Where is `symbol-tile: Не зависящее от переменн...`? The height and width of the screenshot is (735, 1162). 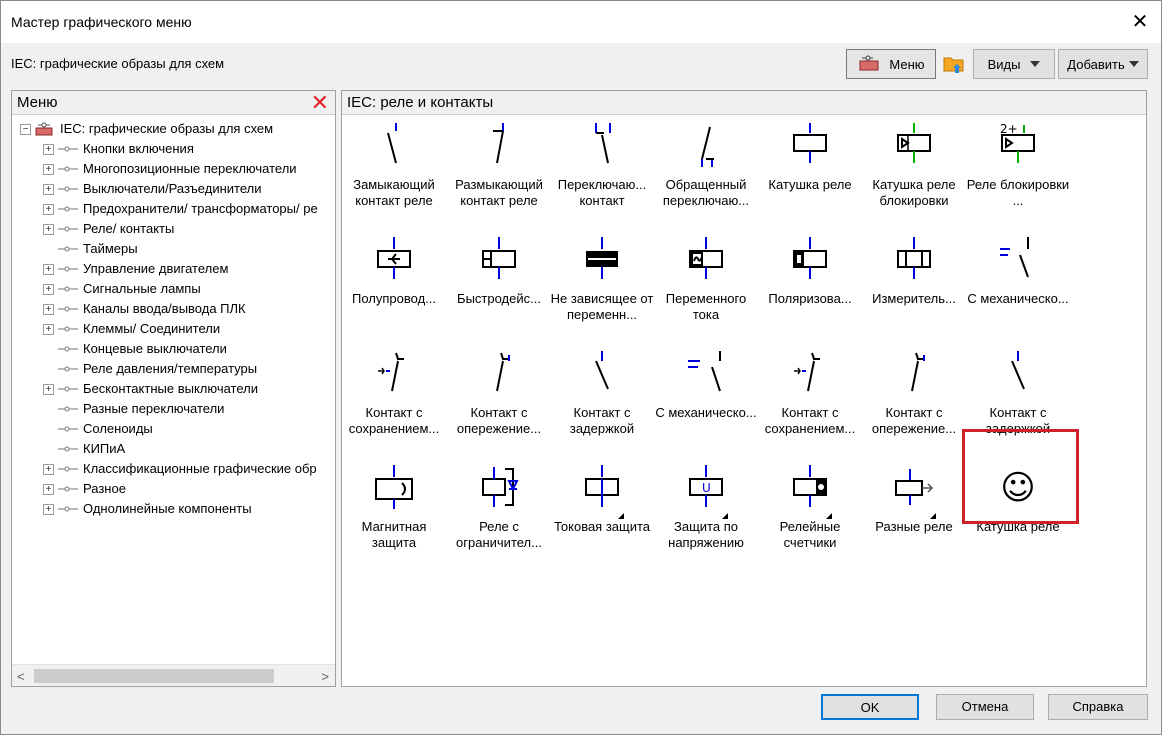
symbol-tile: Не зависящее от переменн... is located at coordinates (602, 283).